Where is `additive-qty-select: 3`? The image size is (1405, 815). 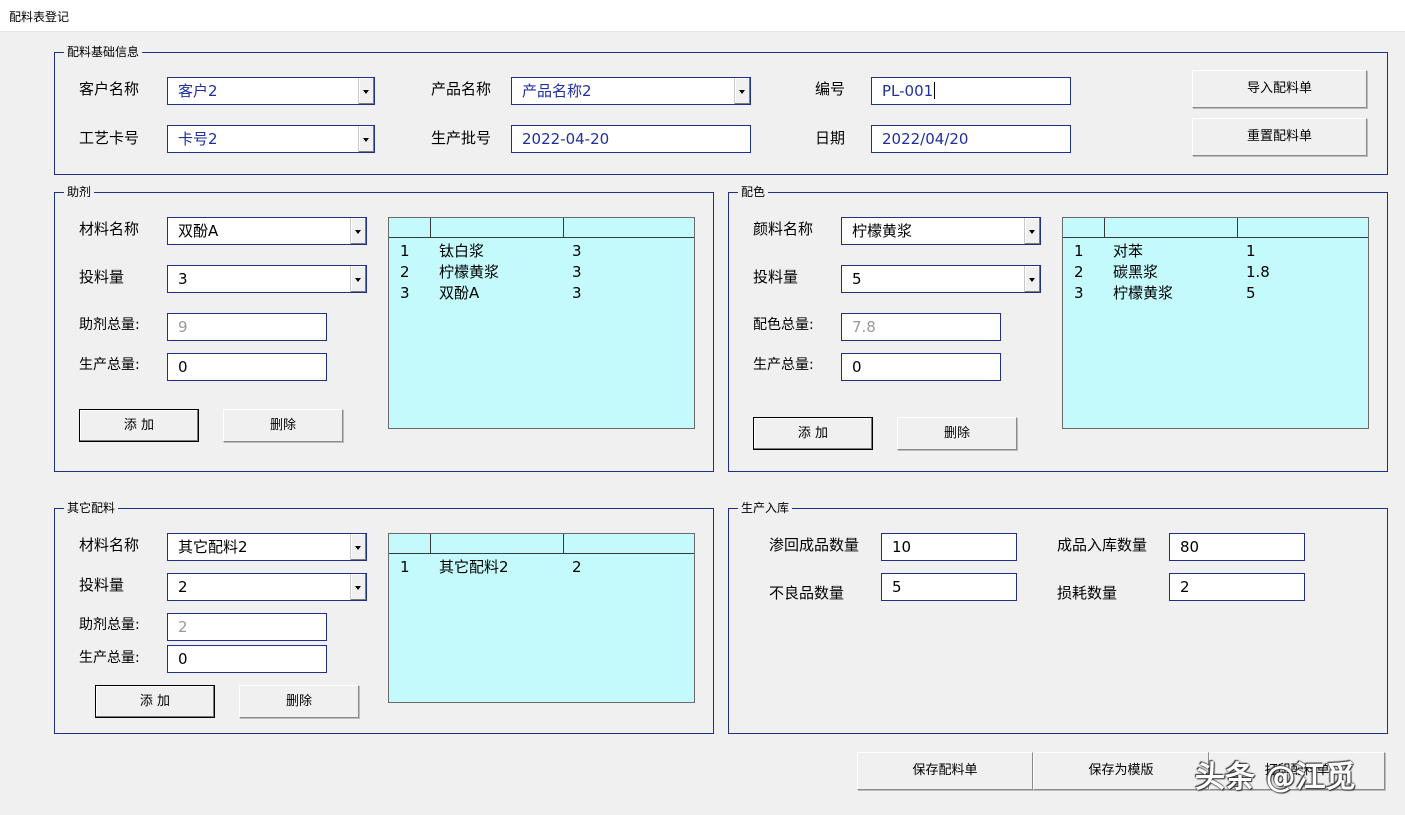 additive-qty-select: 3 is located at coordinates (267, 279).